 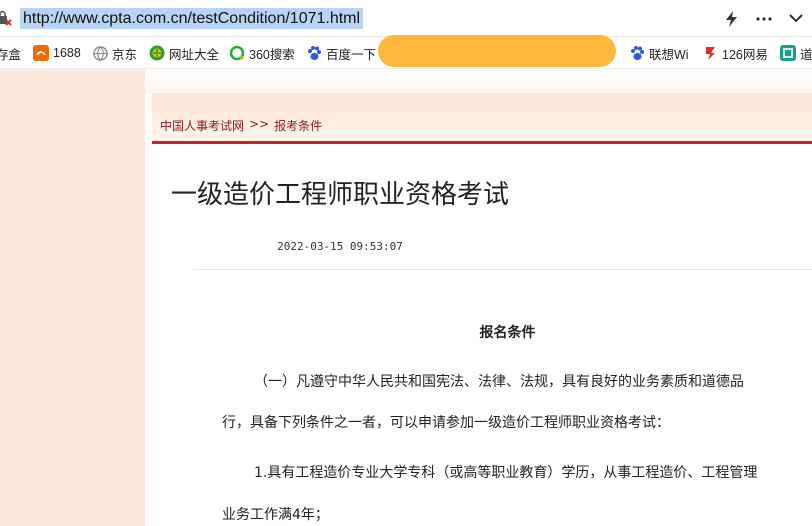 I want to click on bookmark-item: 联想Wi, so click(x=660, y=53).